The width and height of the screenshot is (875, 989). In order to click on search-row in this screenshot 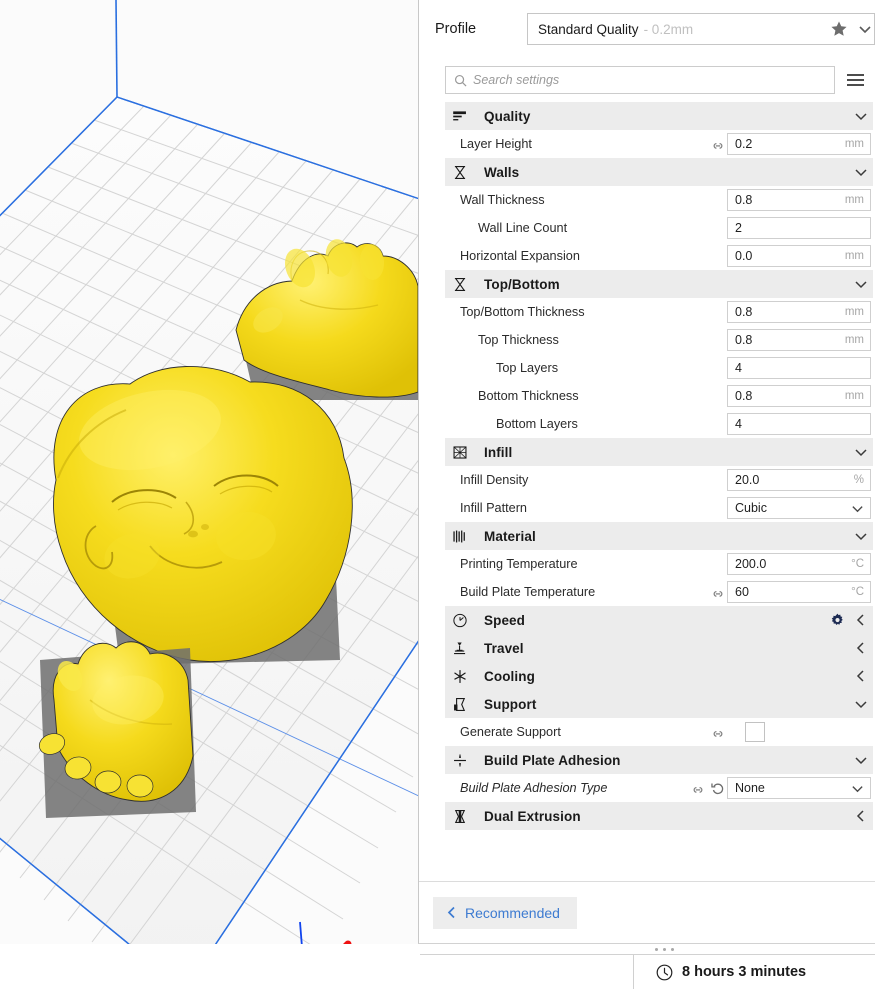, I will do `click(647, 80)`.